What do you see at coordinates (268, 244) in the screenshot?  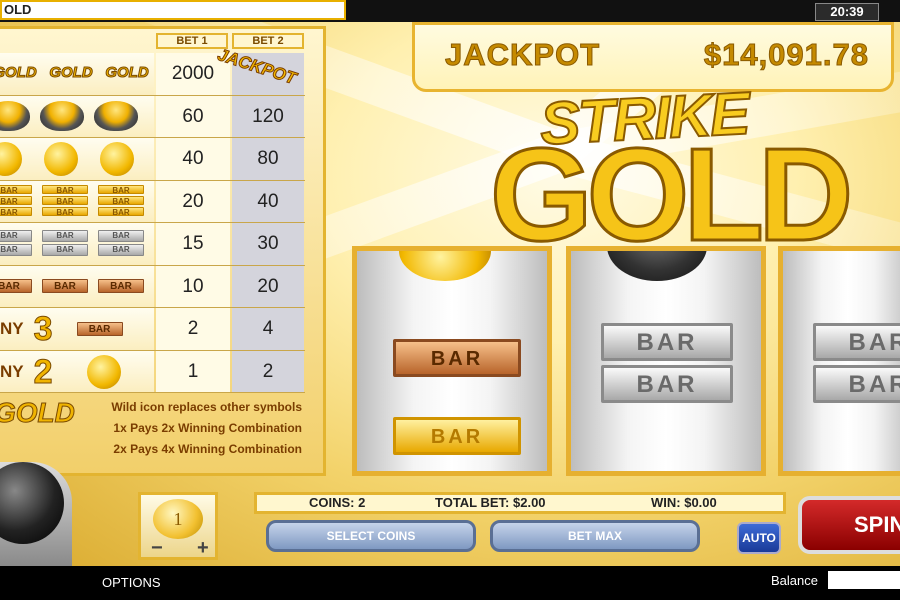 I see `bet2-payout: 30` at bounding box center [268, 244].